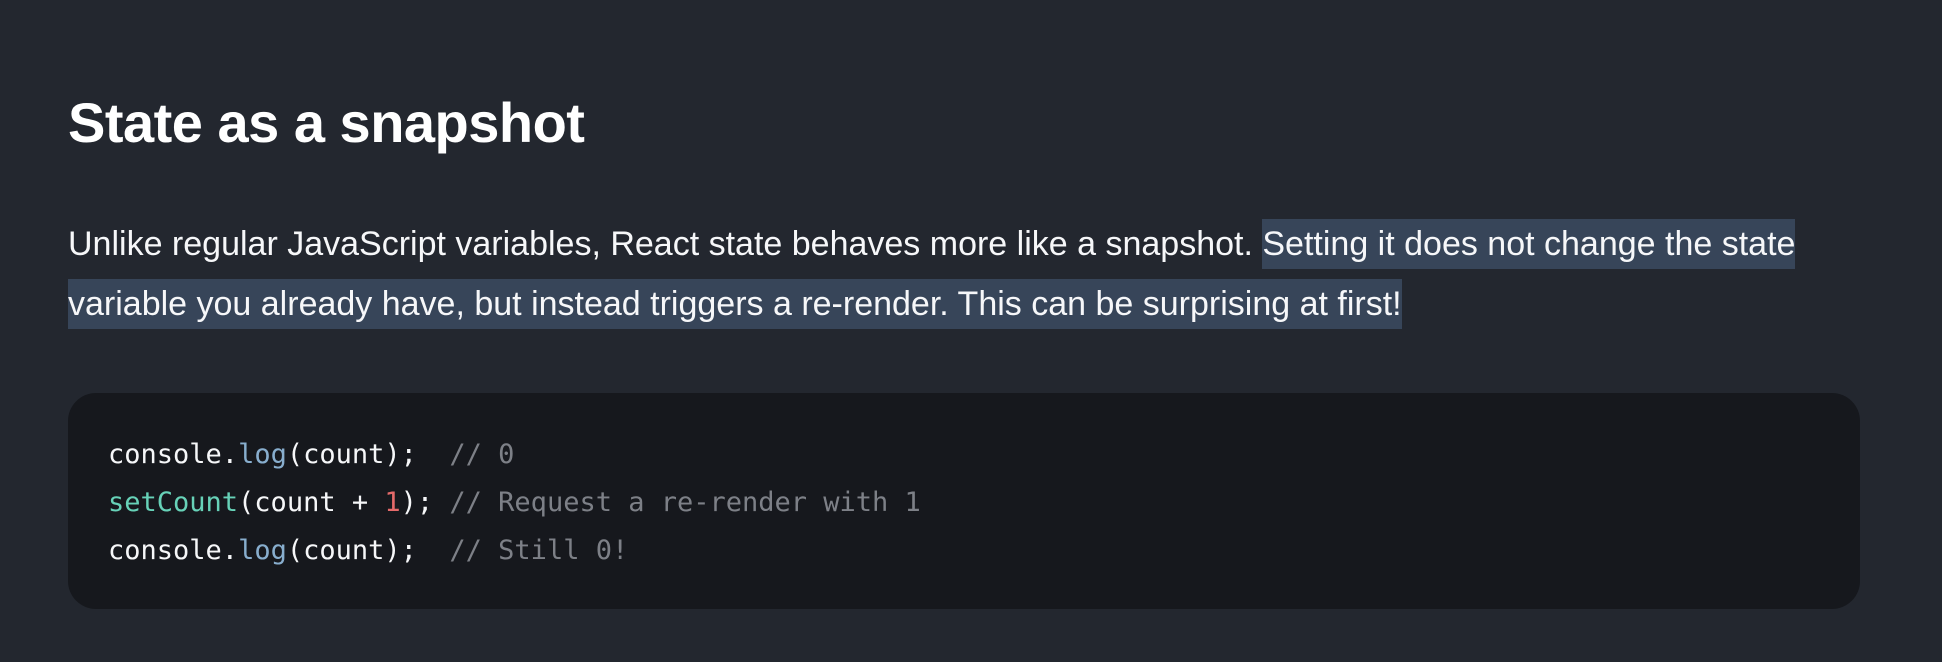  What do you see at coordinates (392, 502) in the screenshot?
I see `code-token-number: 1` at bounding box center [392, 502].